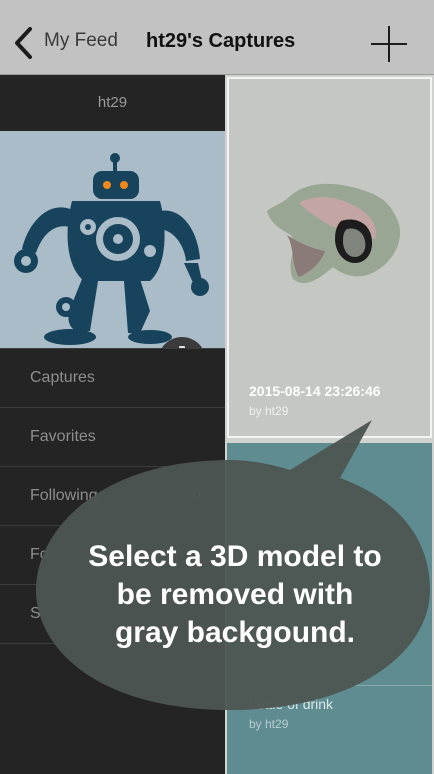 The image size is (434, 774). Describe the element at coordinates (235, 632) in the screenshot. I see `callout-line-3: gray backgound.` at that location.